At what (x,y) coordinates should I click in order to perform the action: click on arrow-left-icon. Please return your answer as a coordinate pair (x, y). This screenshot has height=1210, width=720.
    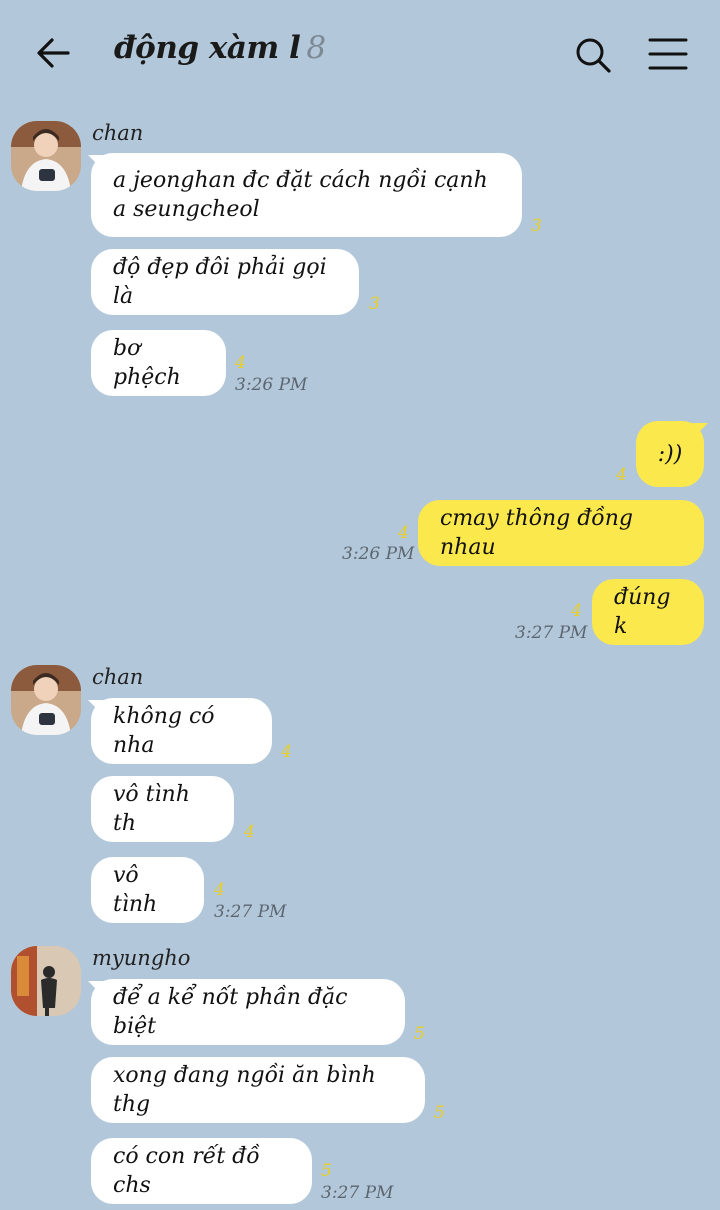
    Looking at the image, I should click on (53, 53).